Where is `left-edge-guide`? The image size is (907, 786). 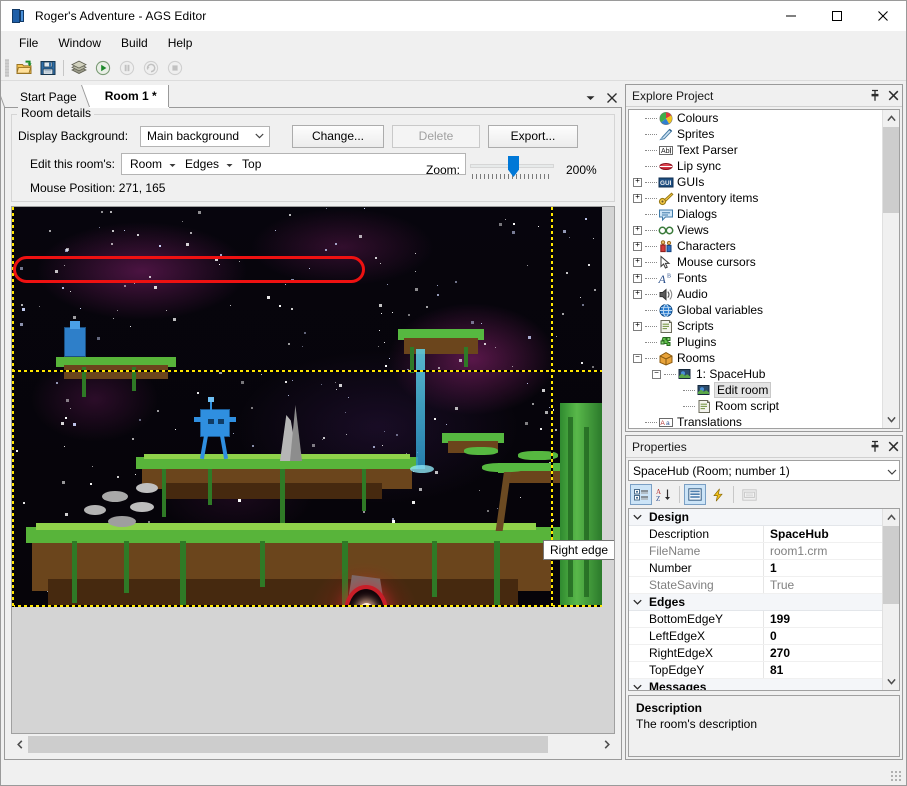 left-edge-guide is located at coordinates (13, 407).